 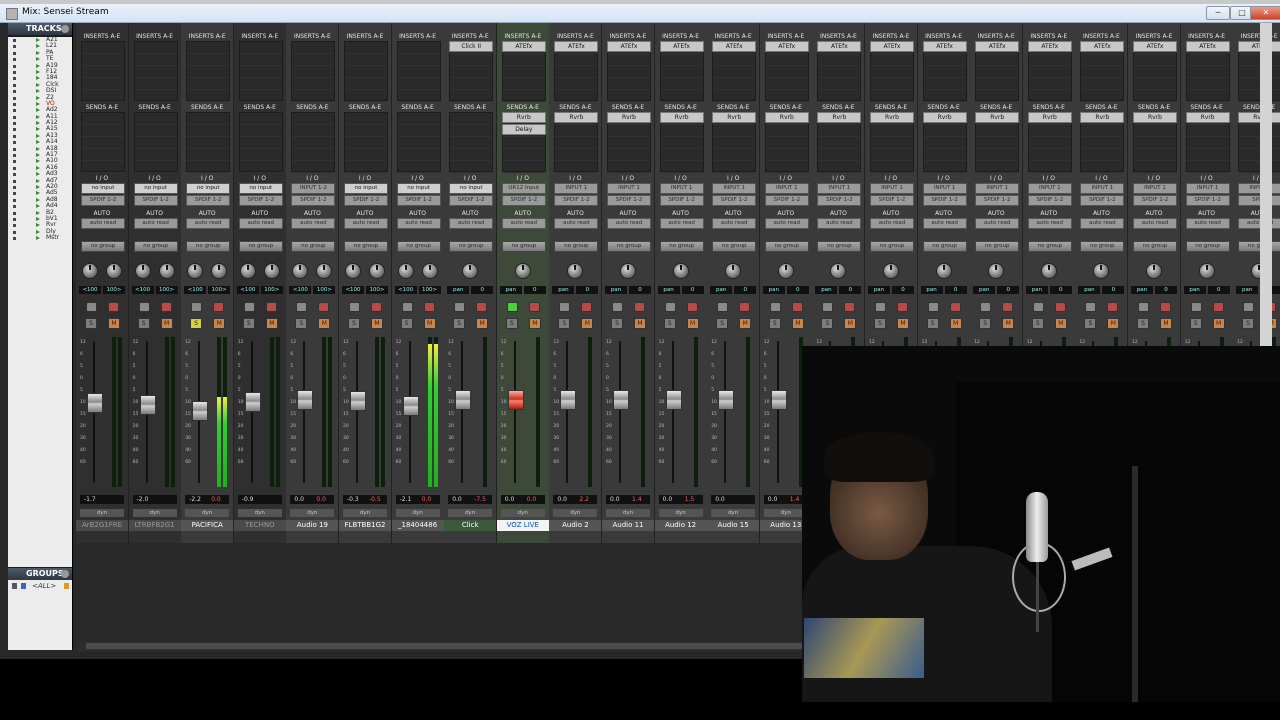 What do you see at coordinates (523, 129) in the screenshot?
I see `send-plugin: Delay` at bounding box center [523, 129].